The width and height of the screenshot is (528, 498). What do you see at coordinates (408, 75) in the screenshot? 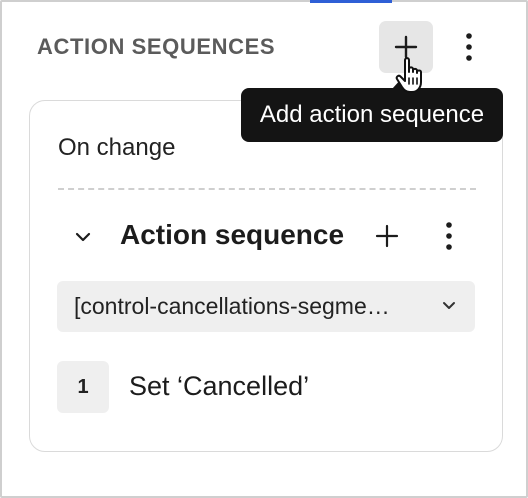
I see `hand-pointer-icon` at bounding box center [408, 75].